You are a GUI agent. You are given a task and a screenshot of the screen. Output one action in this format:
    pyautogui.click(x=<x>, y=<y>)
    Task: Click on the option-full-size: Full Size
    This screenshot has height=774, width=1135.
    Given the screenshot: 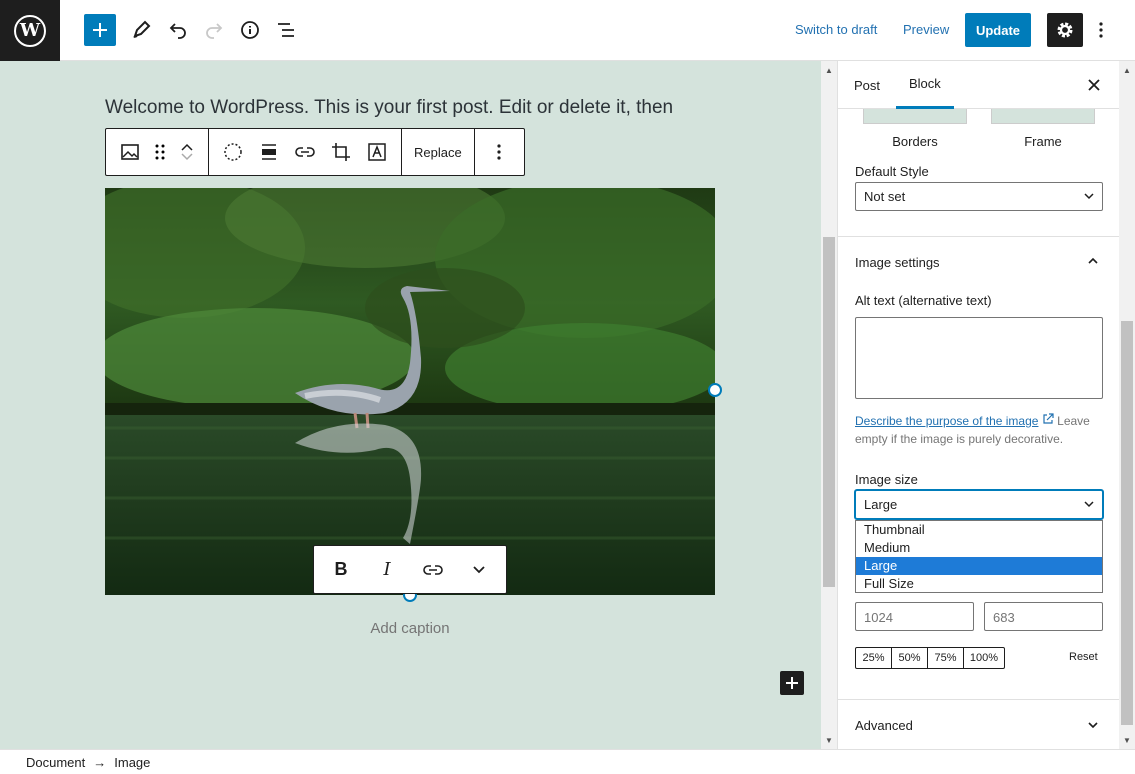 What is the action you would take?
    pyautogui.click(x=979, y=584)
    